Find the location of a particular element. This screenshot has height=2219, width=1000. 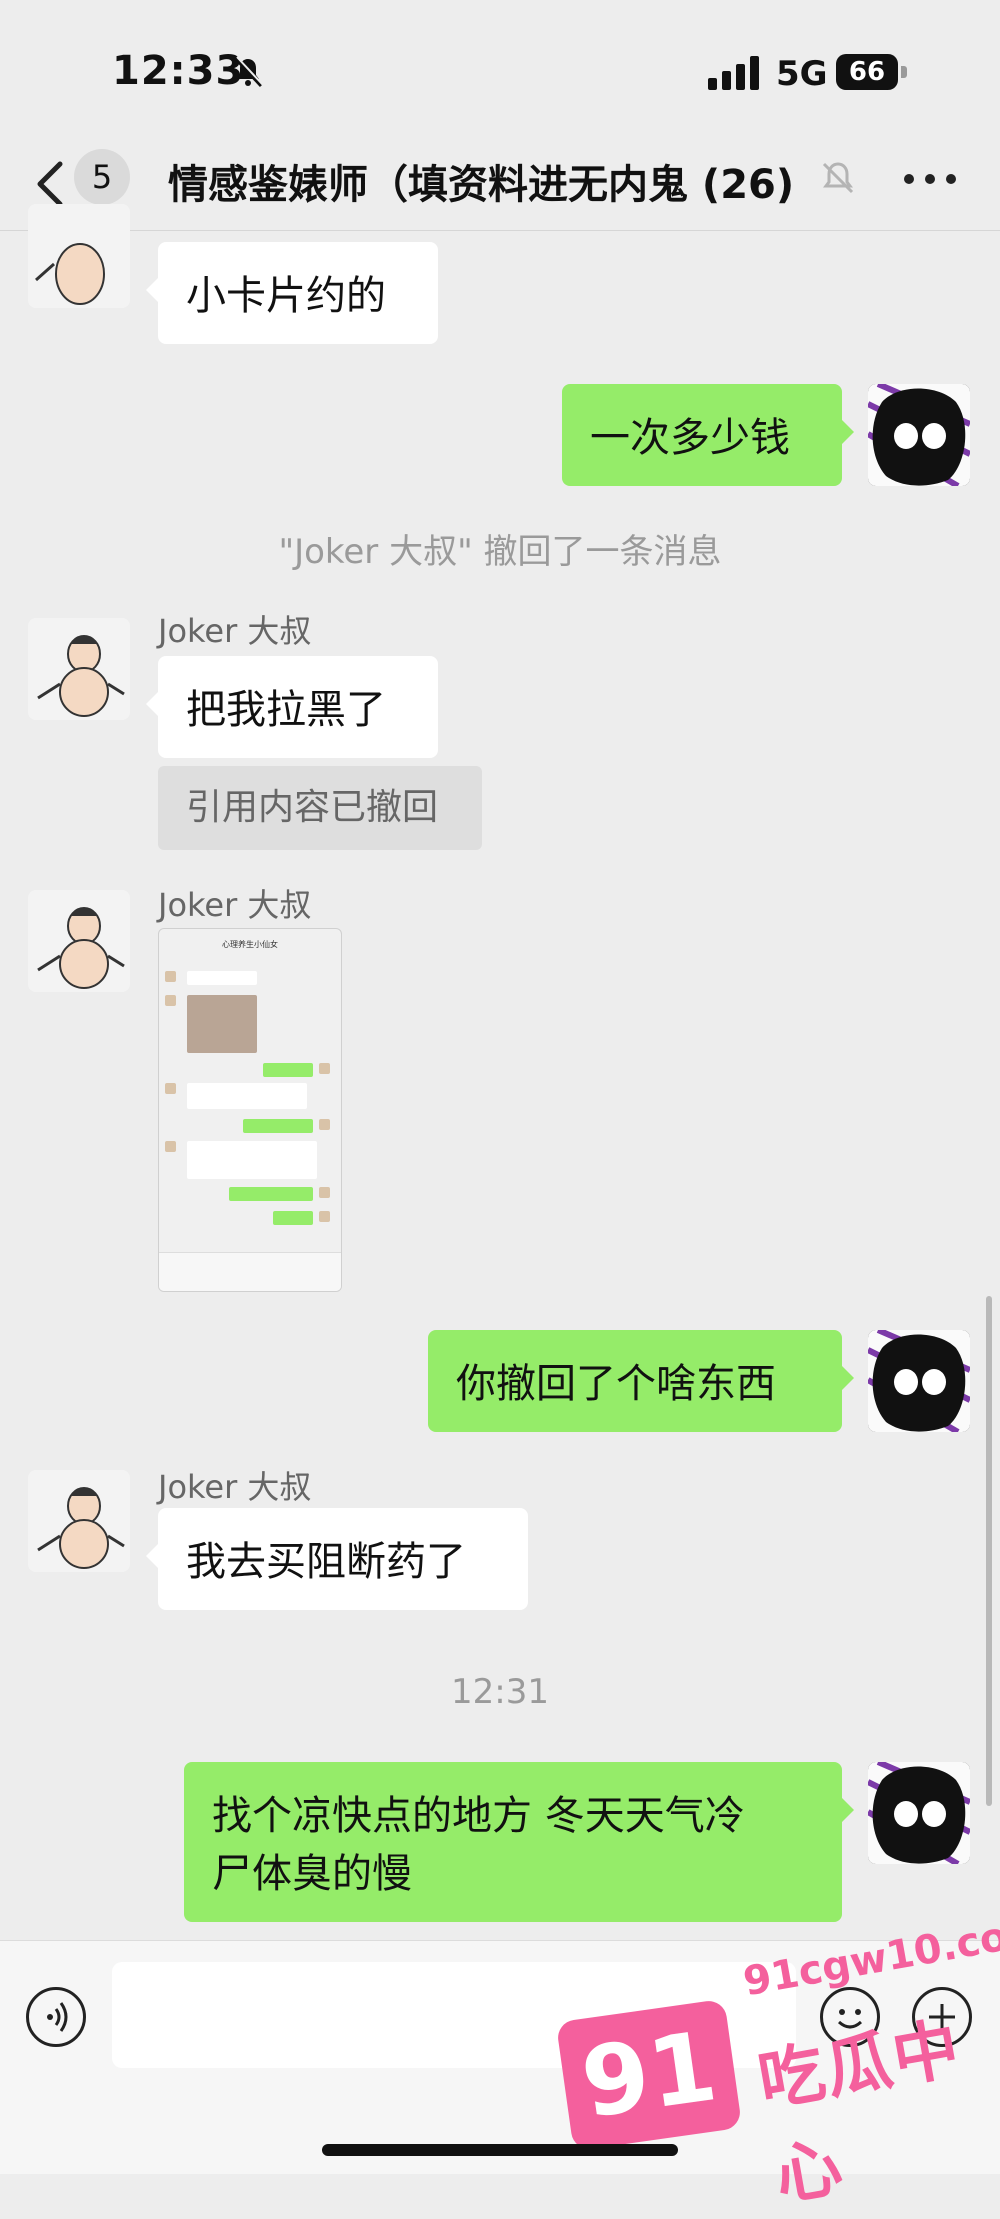

message-bubble: 小卡片约的 is located at coordinates (292, 293).